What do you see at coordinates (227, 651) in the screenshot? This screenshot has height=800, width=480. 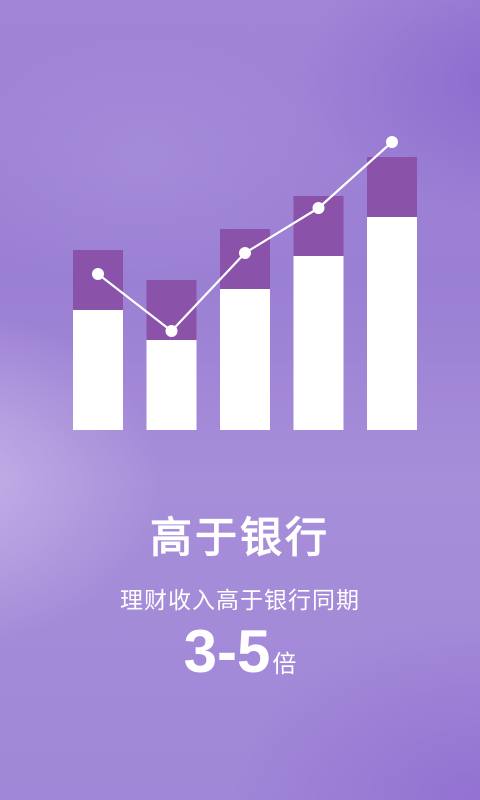 I see `multiplier-value: 3-5` at bounding box center [227, 651].